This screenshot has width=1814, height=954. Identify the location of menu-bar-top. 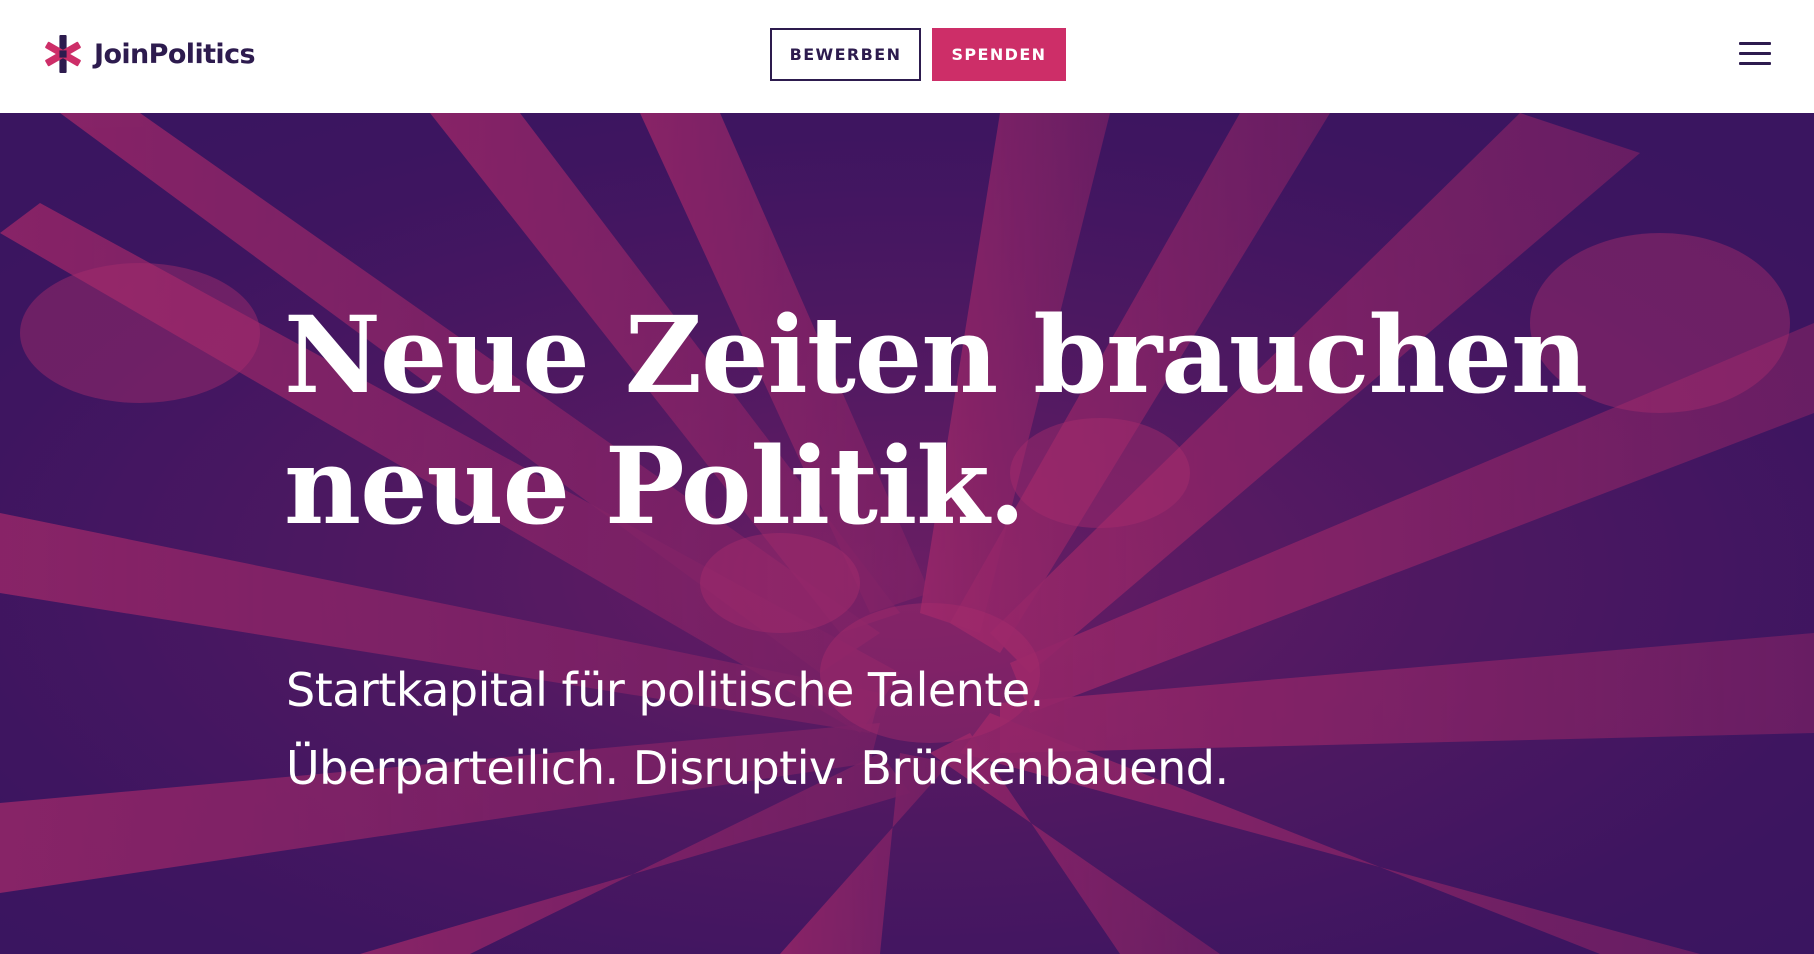
(1755, 43).